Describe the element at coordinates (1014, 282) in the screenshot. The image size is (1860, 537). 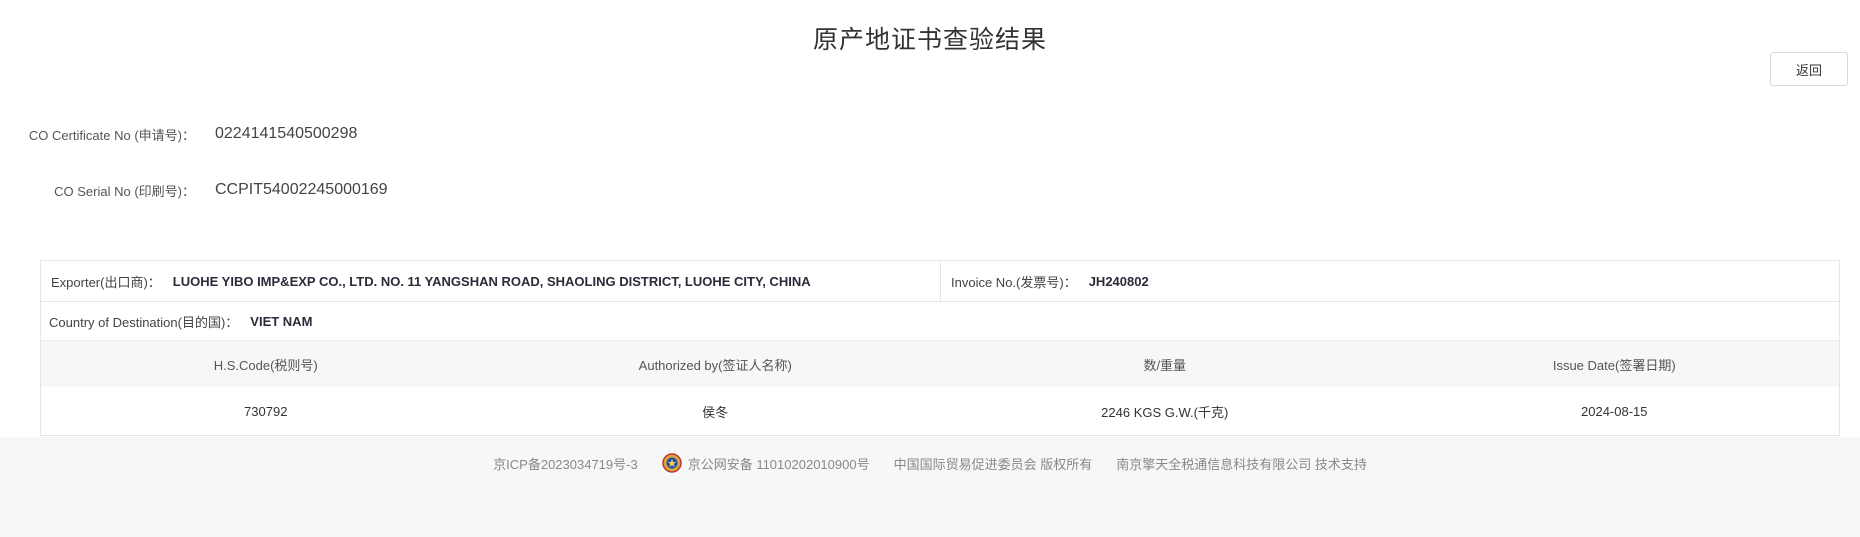
I see `invoice-label: Invoice No.(发票号)：` at that location.